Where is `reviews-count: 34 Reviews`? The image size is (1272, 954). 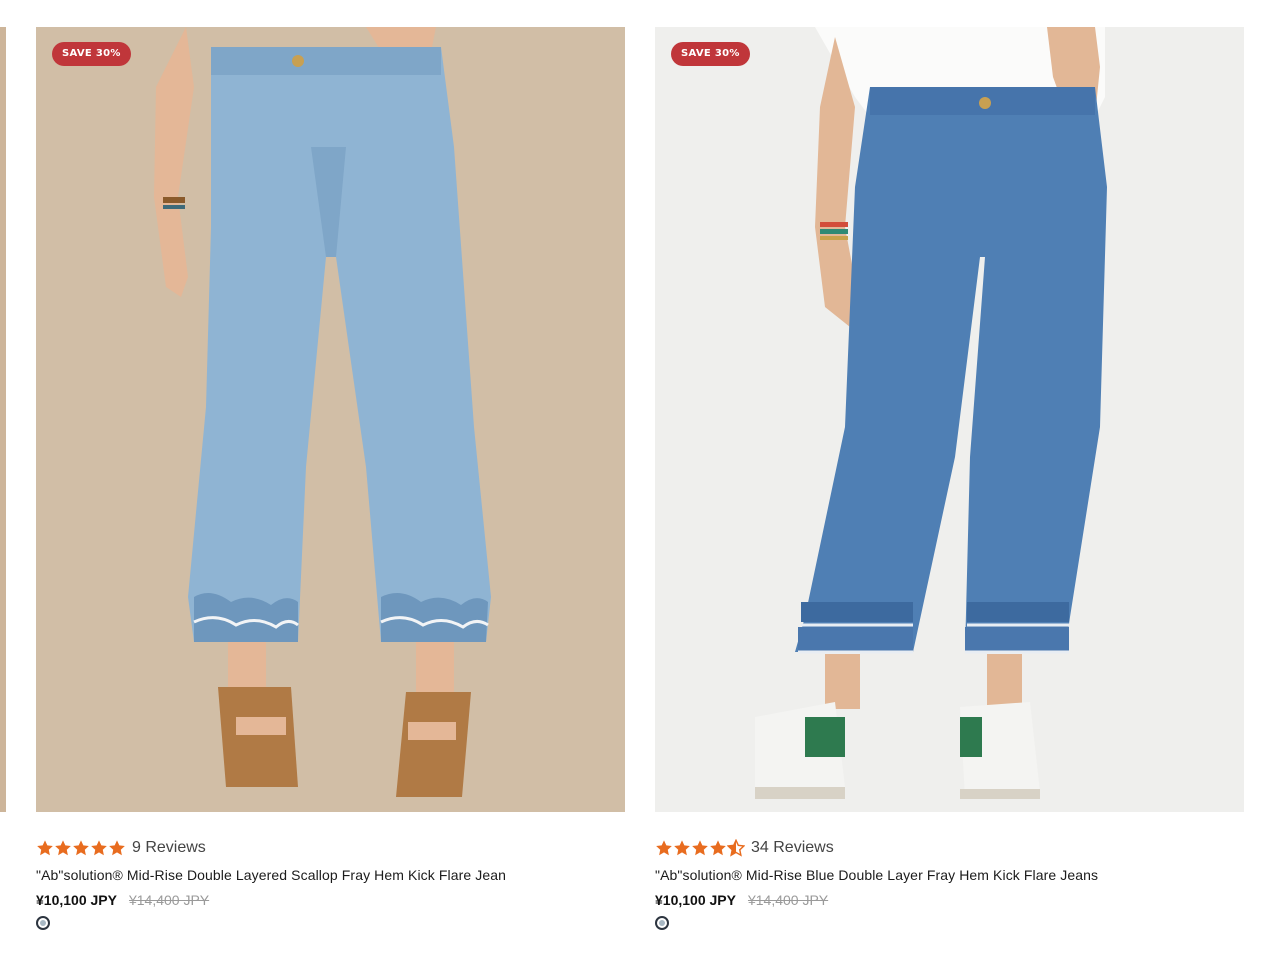
reviews-count: 34 Reviews is located at coordinates (792, 848).